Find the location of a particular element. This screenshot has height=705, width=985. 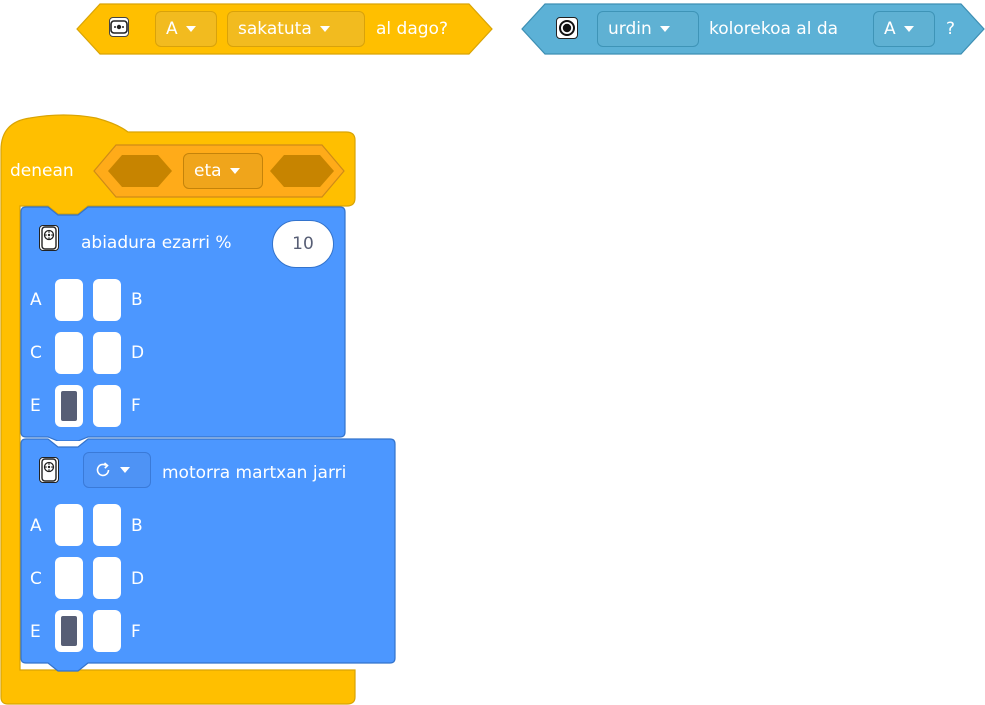

color-suffix-label: ? is located at coordinates (951, 29).